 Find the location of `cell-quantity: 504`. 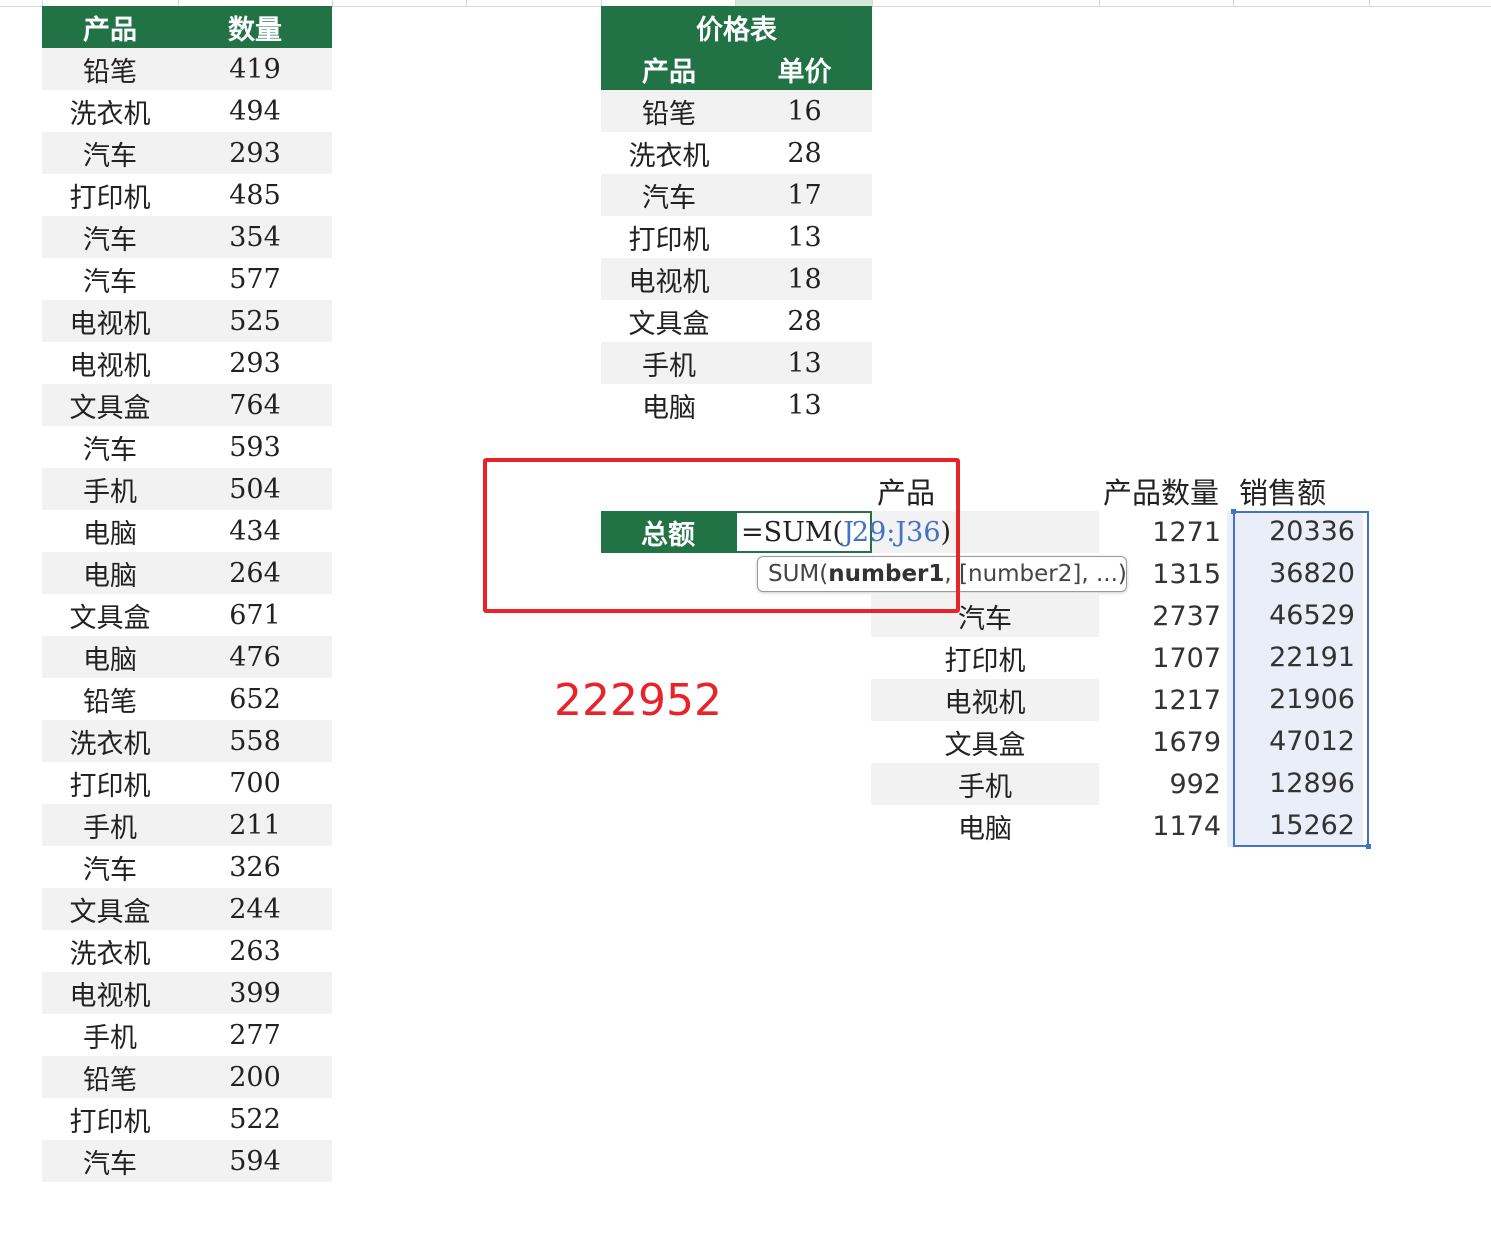

cell-quantity: 504 is located at coordinates (255, 489).